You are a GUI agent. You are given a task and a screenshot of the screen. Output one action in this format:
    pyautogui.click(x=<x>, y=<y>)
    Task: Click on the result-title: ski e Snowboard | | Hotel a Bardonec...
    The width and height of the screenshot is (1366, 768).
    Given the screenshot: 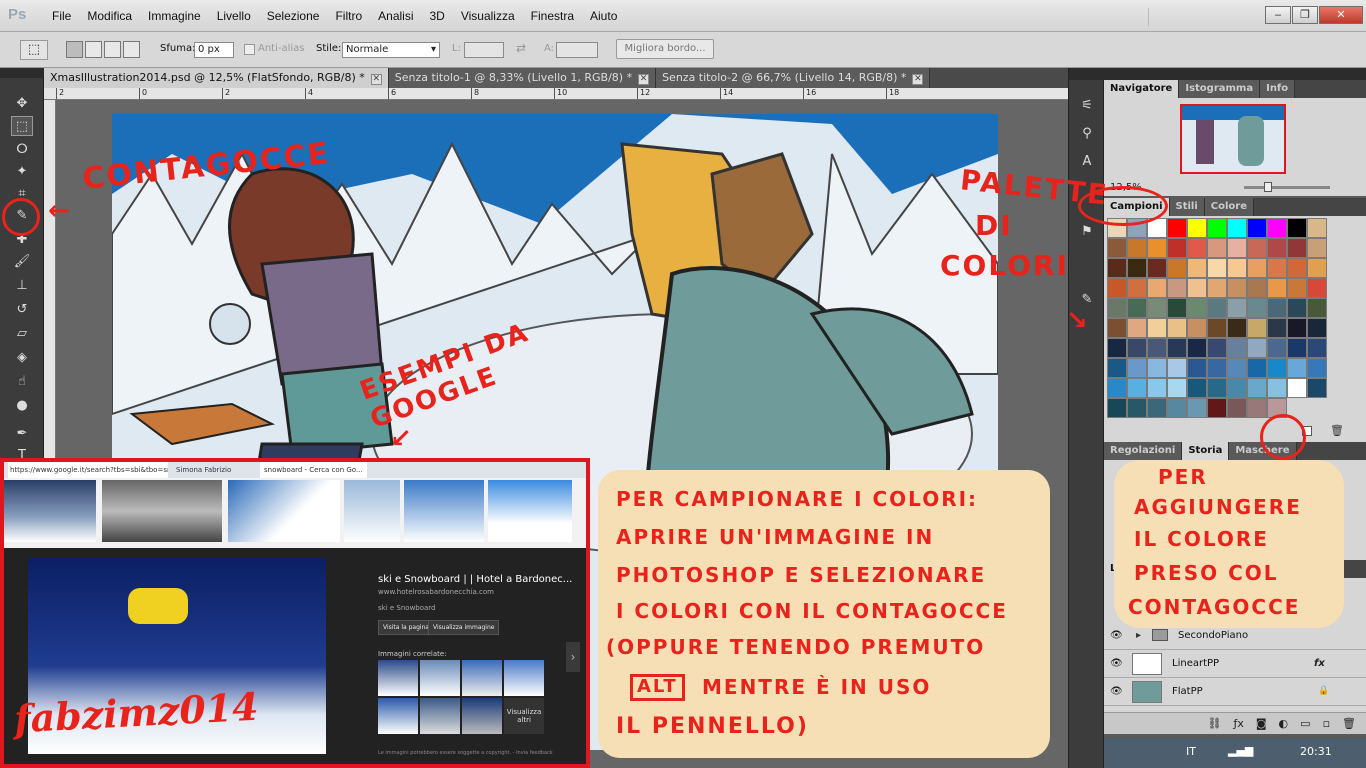 What is the action you would take?
    pyautogui.click(x=475, y=579)
    